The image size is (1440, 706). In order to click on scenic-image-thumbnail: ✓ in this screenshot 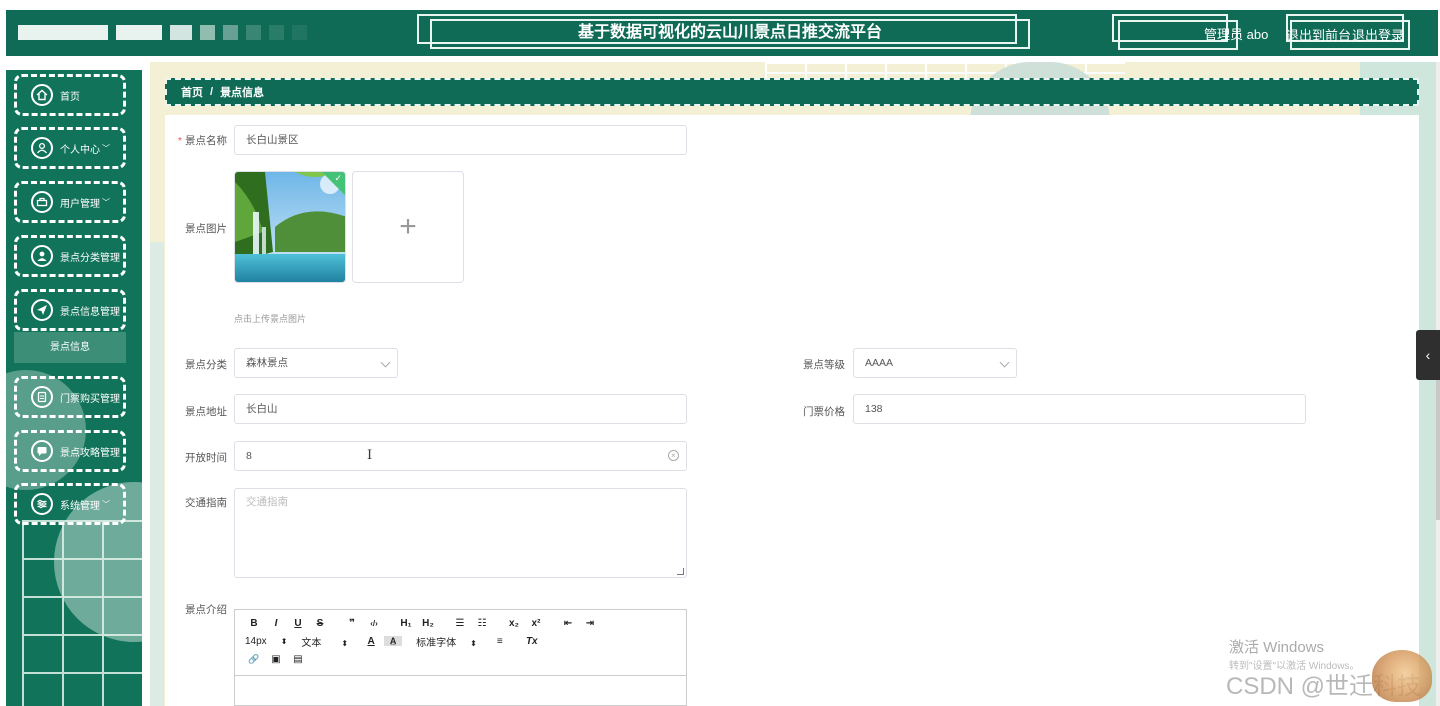, I will do `click(290, 227)`.